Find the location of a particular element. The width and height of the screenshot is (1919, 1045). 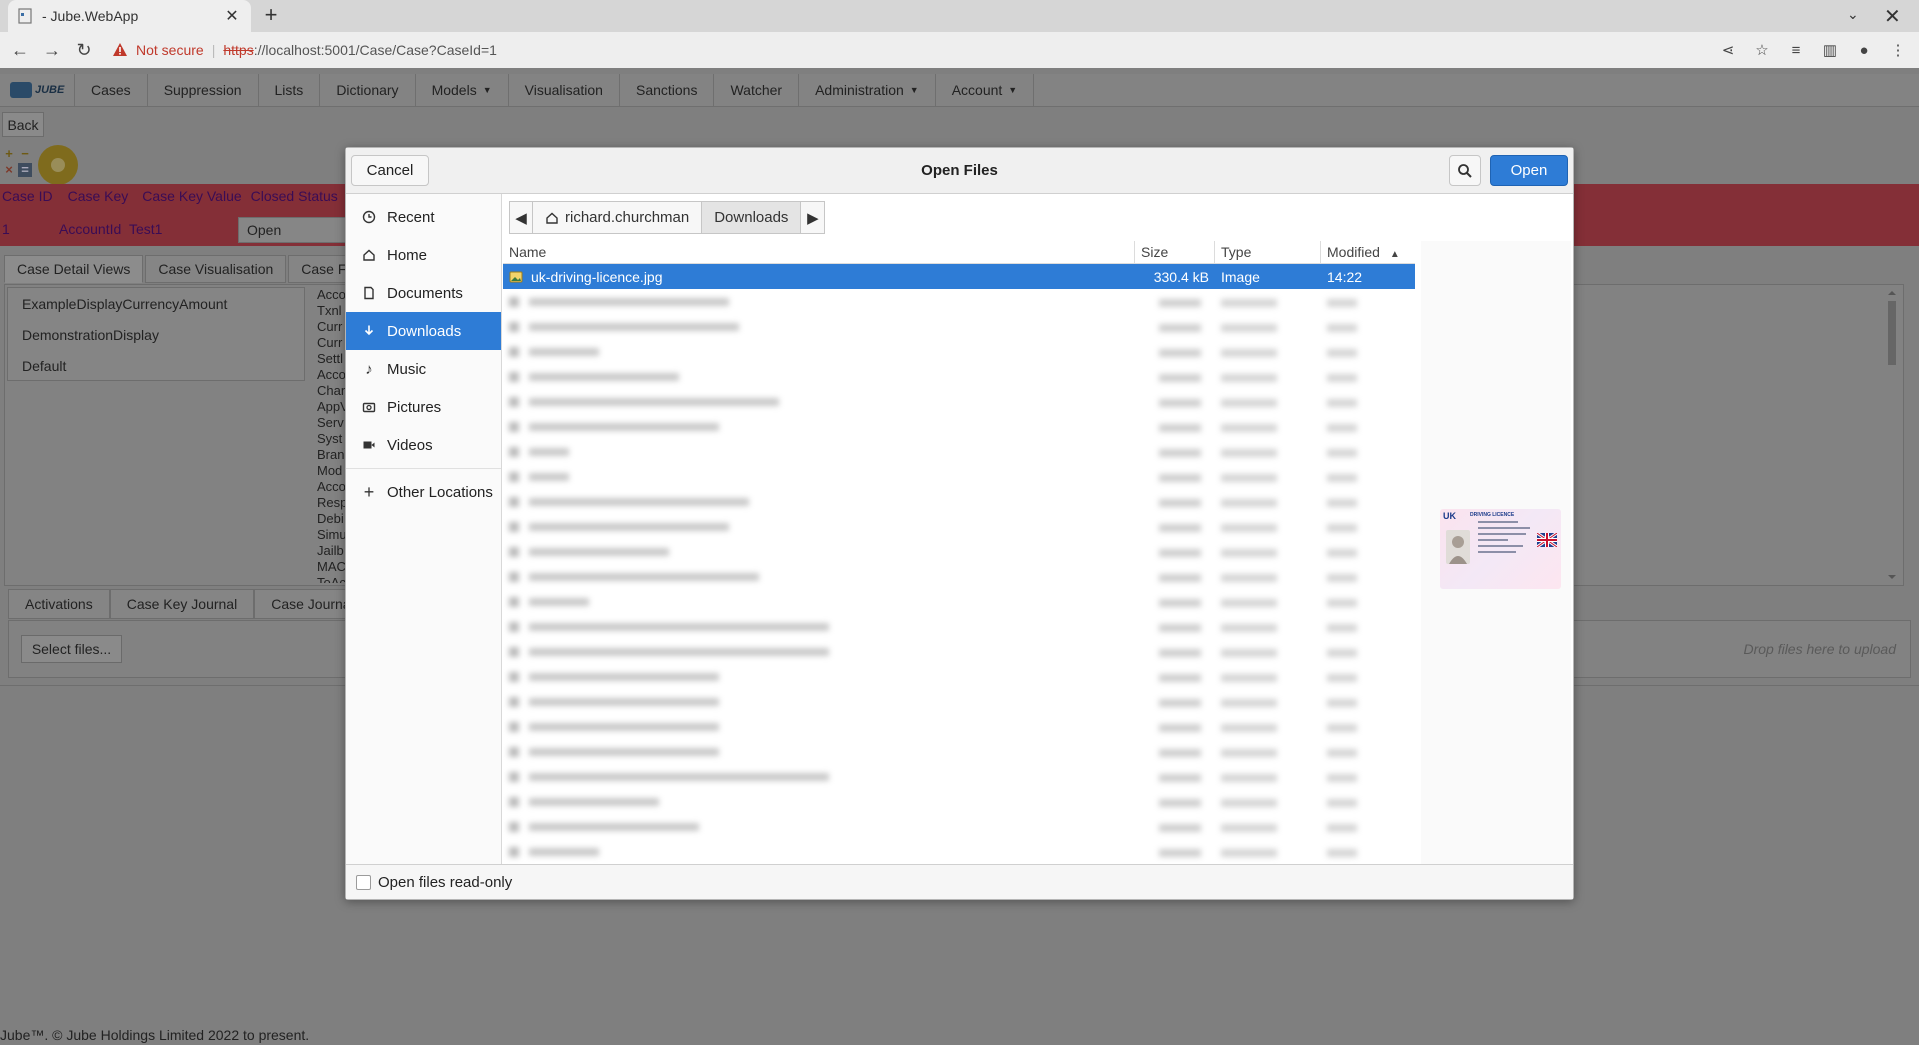

sidebar-item-recent: Recent is located at coordinates (423, 217).